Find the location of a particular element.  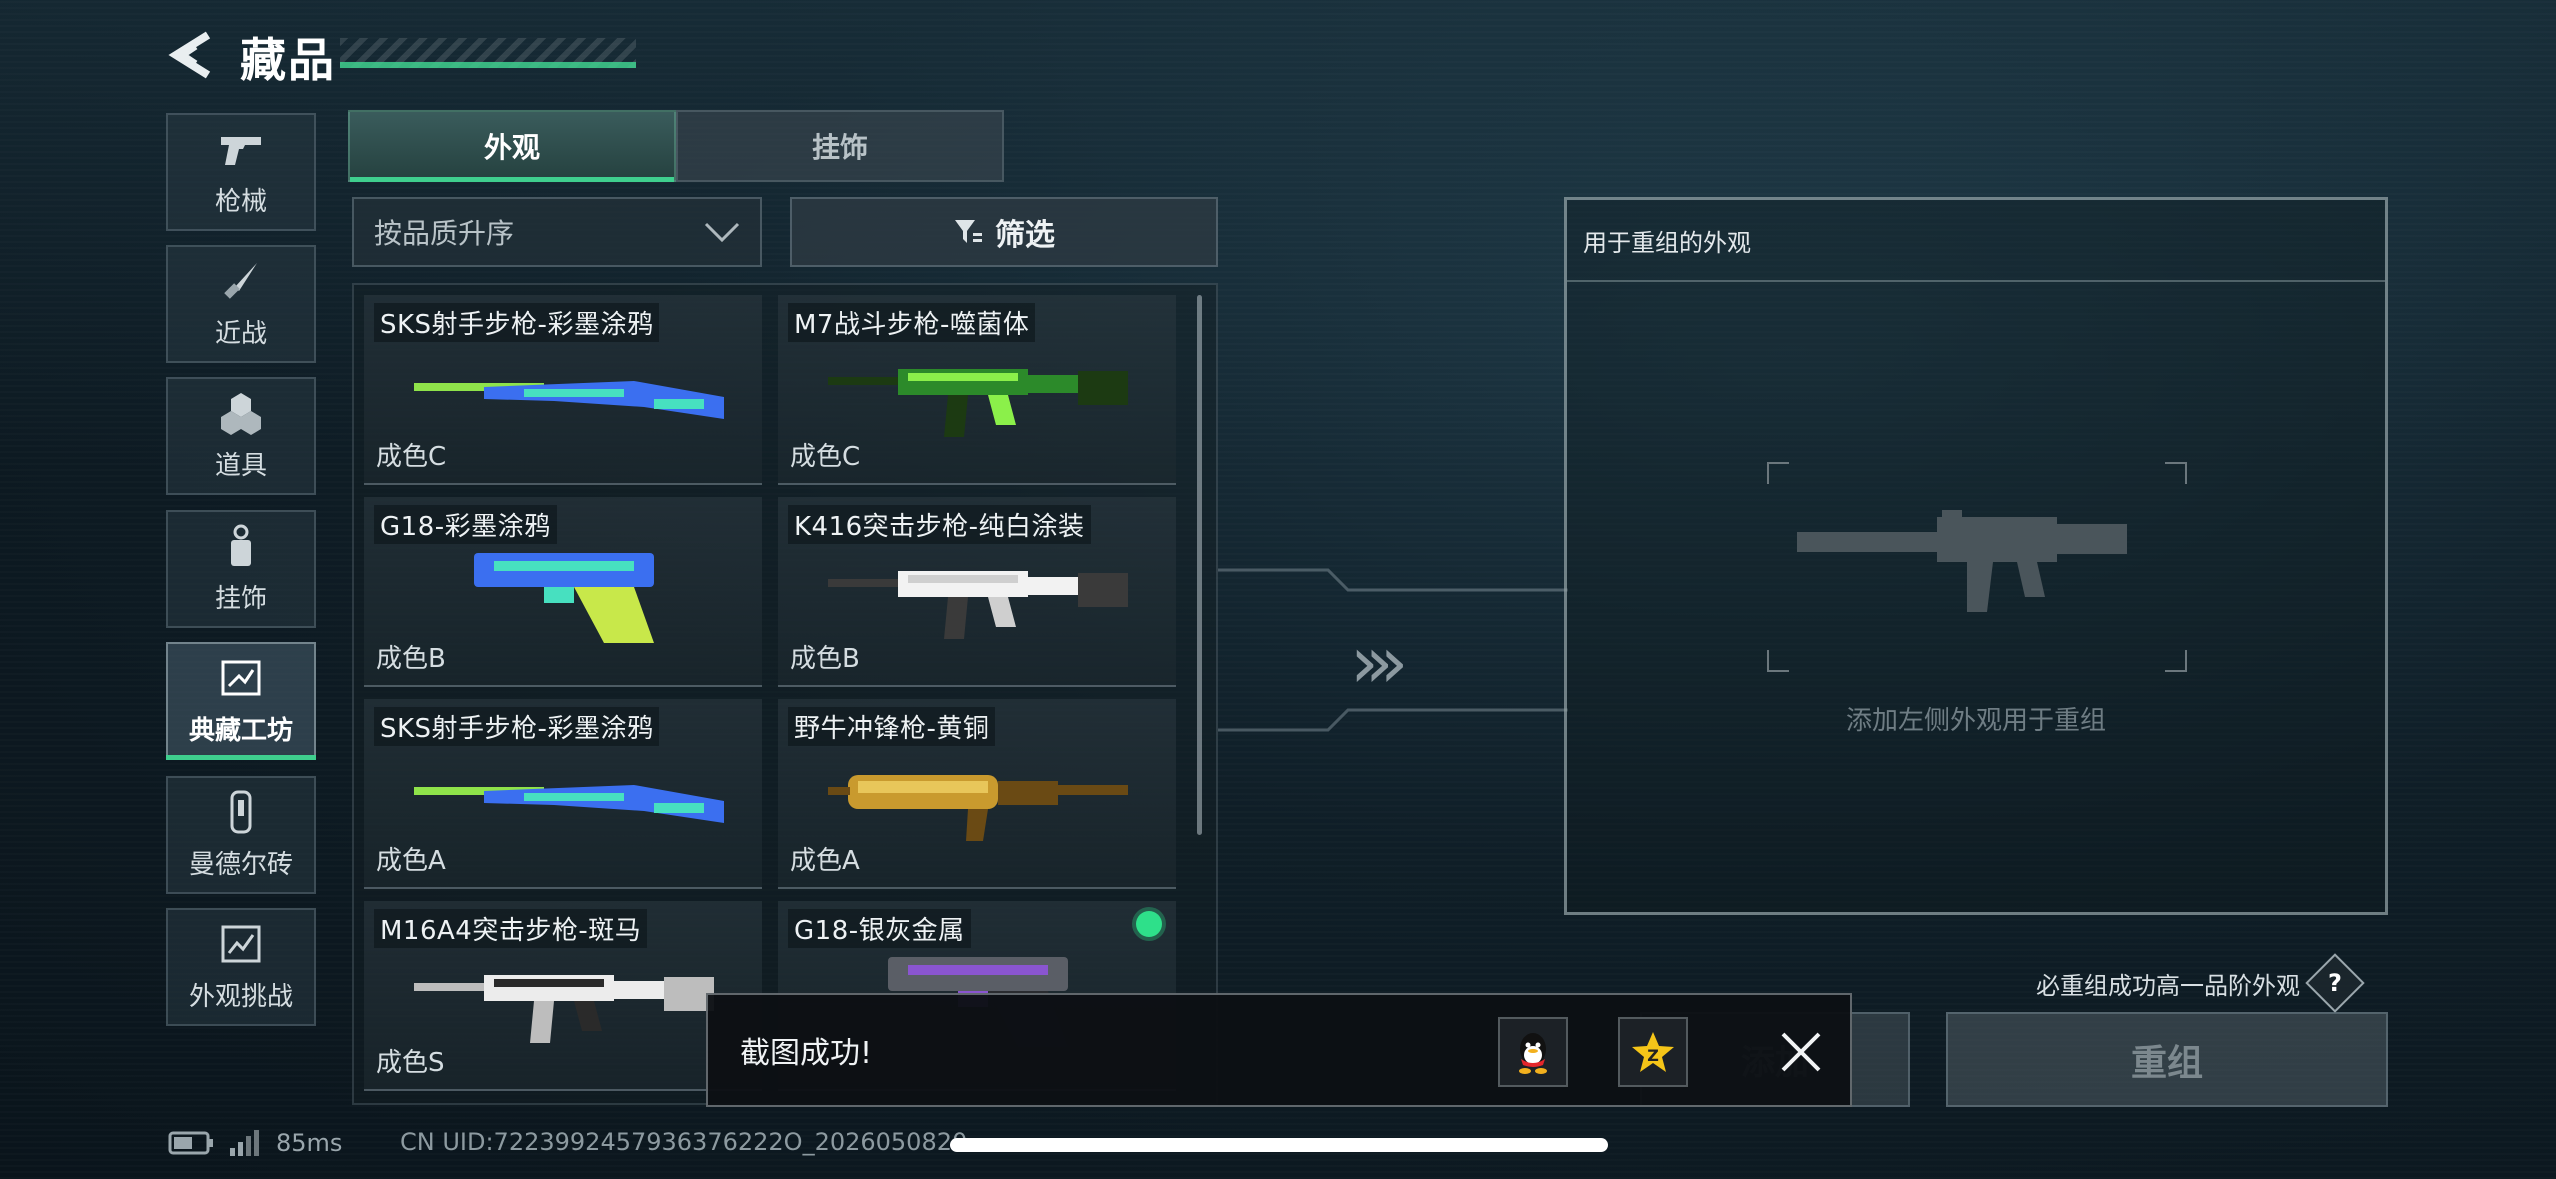

sidebar-item-mandel-brick: 曼德尔砖 is located at coordinates (241, 835).